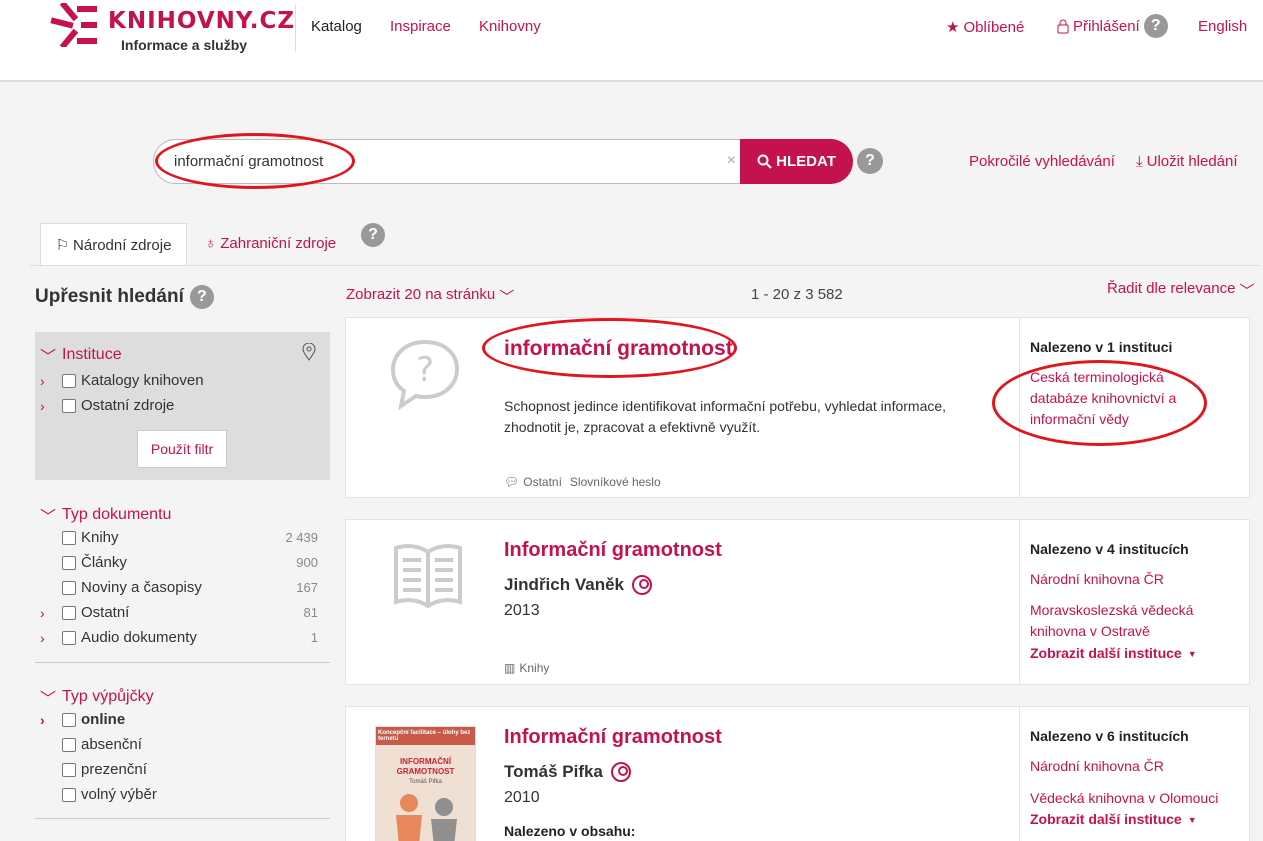 The image size is (1263, 841). Describe the element at coordinates (1137, 798) in the screenshot. I see `institution-link: Vědecká knihovna v Olomouci` at that location.